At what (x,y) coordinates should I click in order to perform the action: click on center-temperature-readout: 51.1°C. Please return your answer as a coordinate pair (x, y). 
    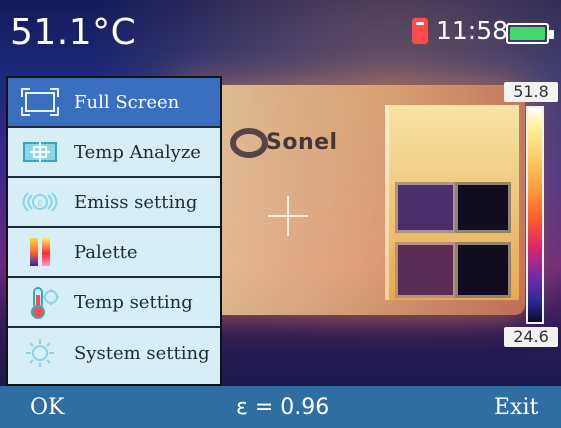
    Looking at the image, I should click on (73, 32).